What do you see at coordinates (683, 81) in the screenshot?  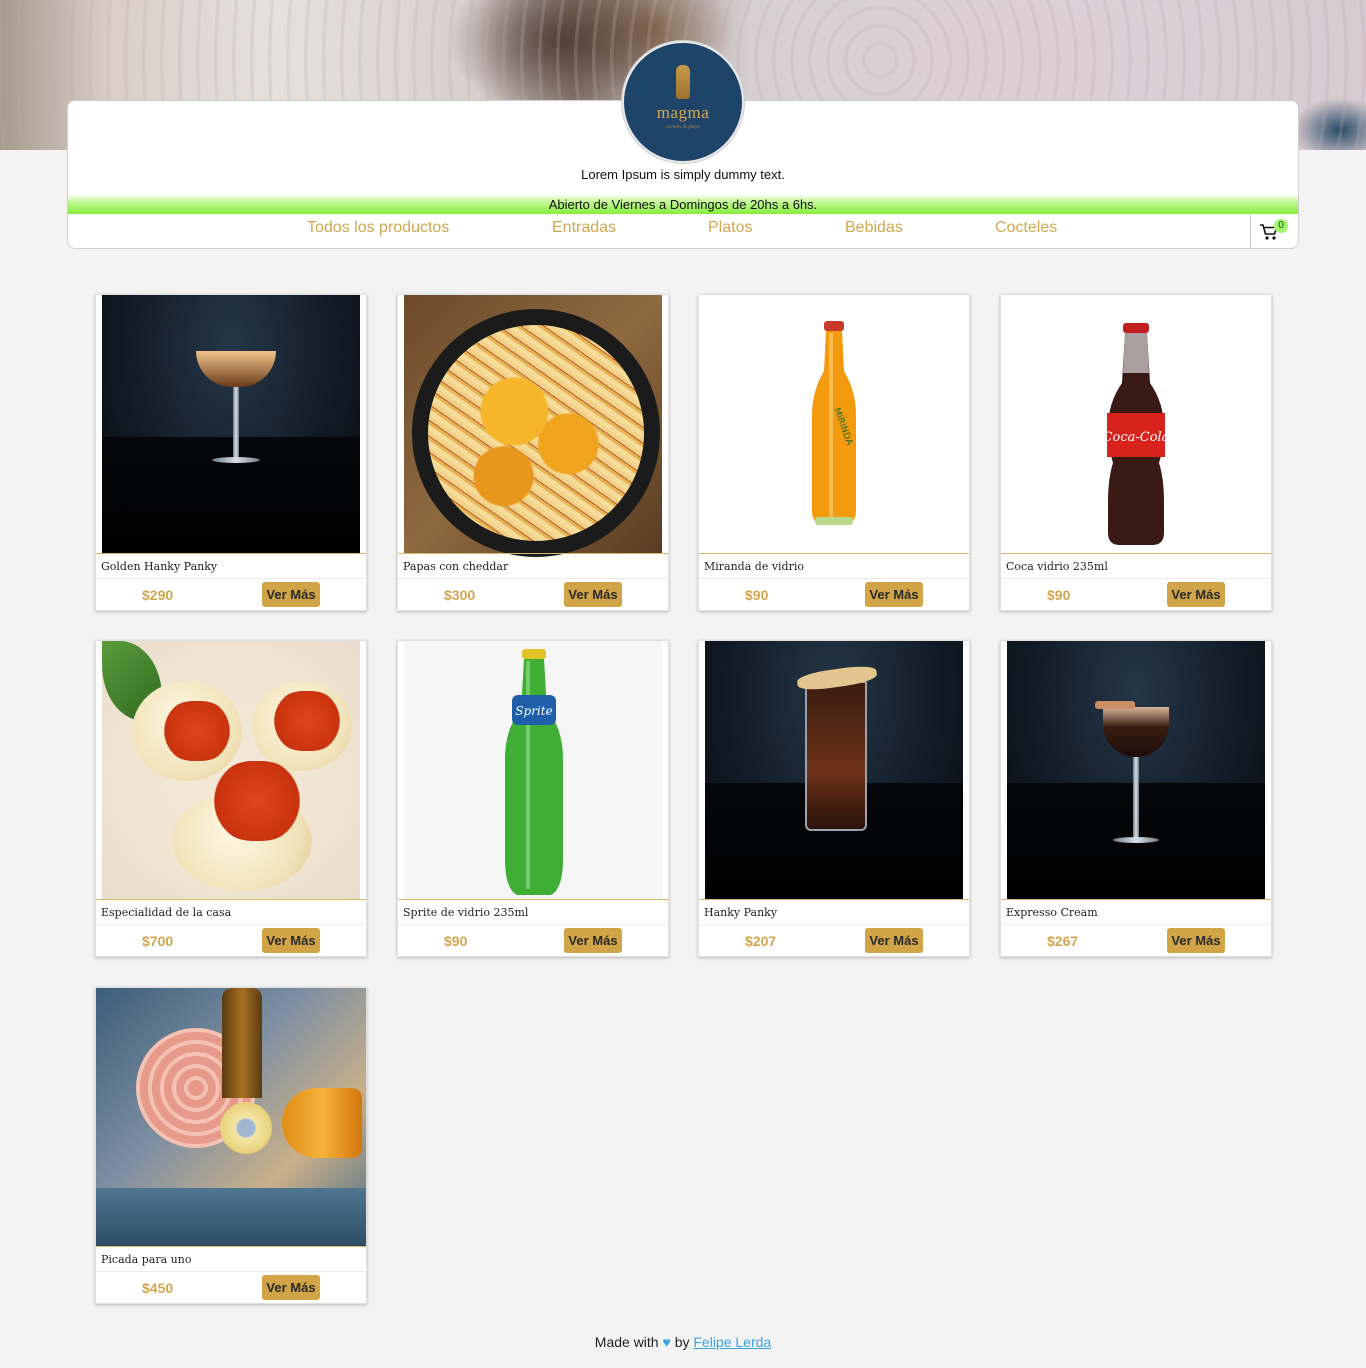 I see `logo-figure-icon` at bounding box center [683, 81].